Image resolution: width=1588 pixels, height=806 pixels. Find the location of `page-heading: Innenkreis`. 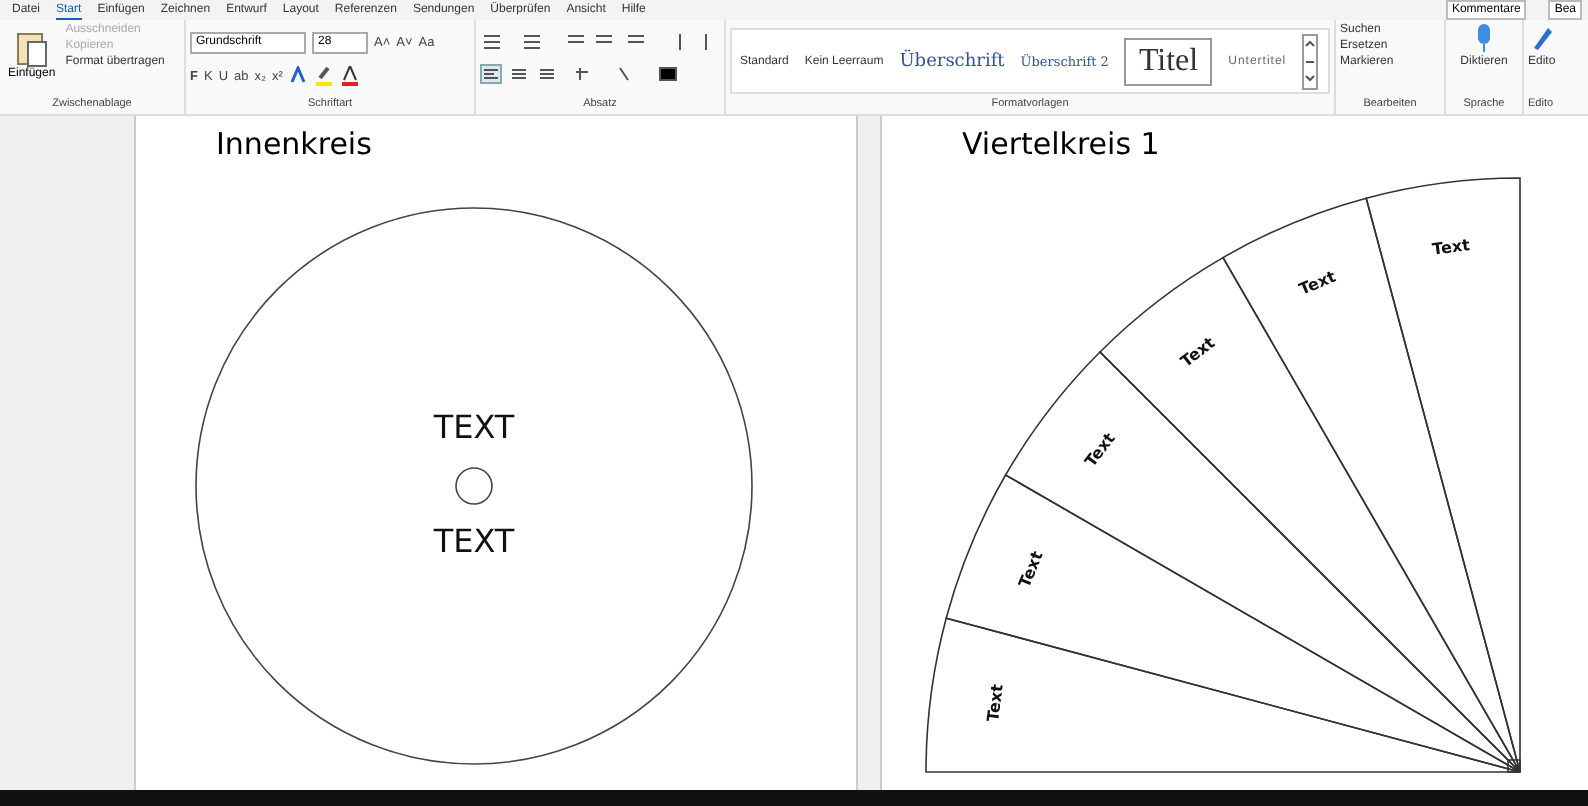

page-heading: Innenkreis is located at coordinates (293, 145).